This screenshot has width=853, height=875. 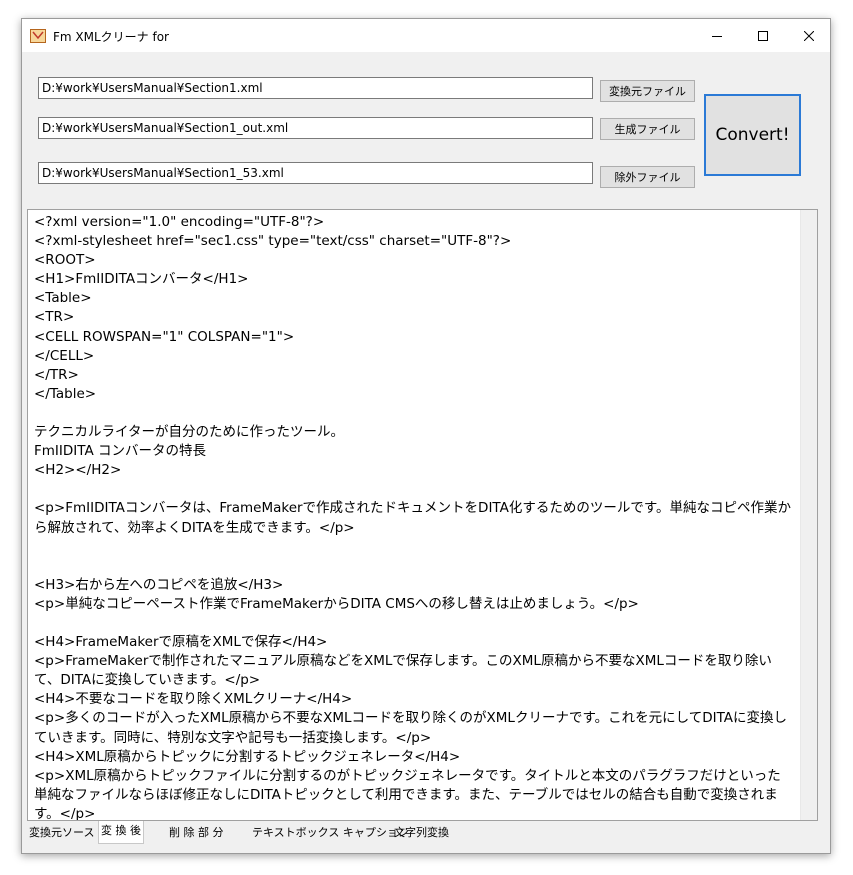 What do you see at coordinates (426, 35) in the screenshot?
I see `title-bar: Fm XMLクリーナ for` at bounding box center [426, 35].